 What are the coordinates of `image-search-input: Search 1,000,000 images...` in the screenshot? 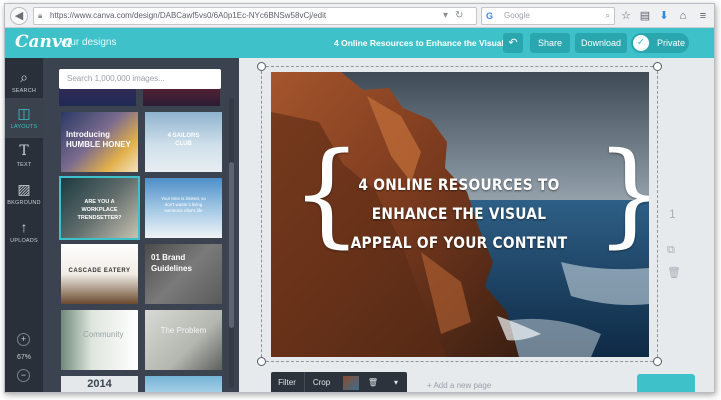 It's located at (140, 79).